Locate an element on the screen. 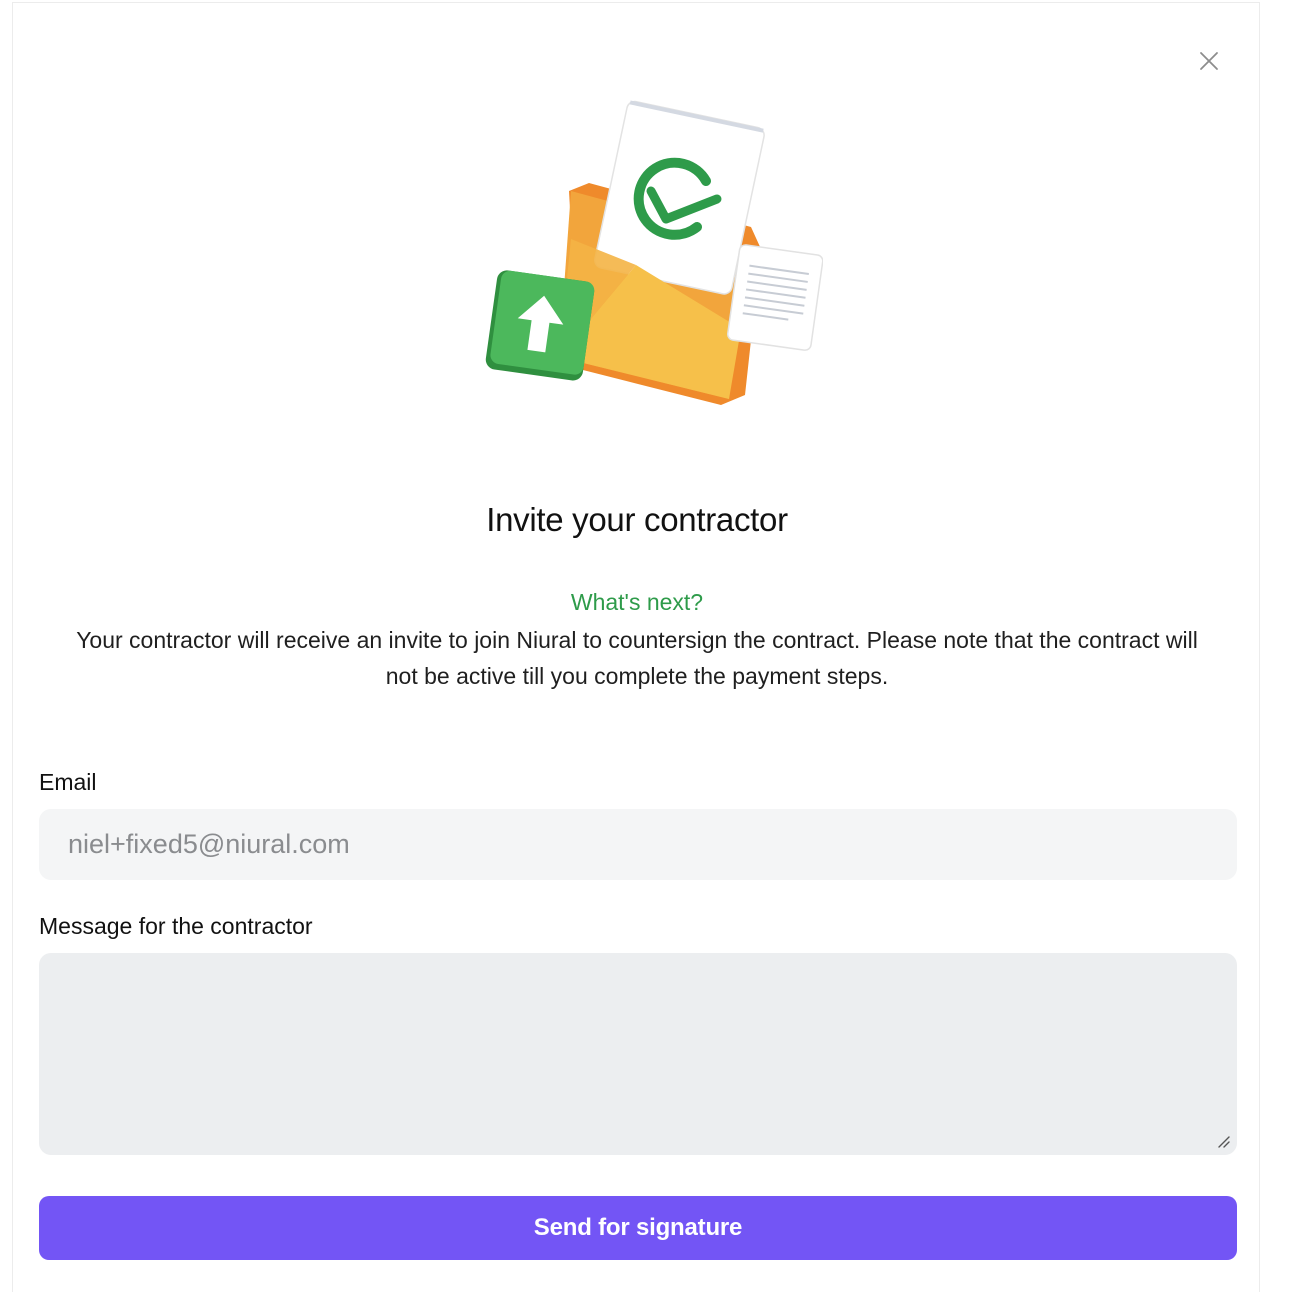  close-icon is located at coordinates (1209, 61).